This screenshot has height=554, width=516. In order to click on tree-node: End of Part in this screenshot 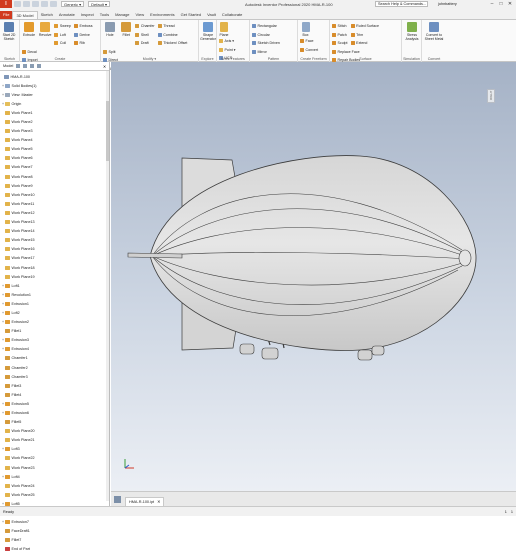, I will do `click(54, 549)`.